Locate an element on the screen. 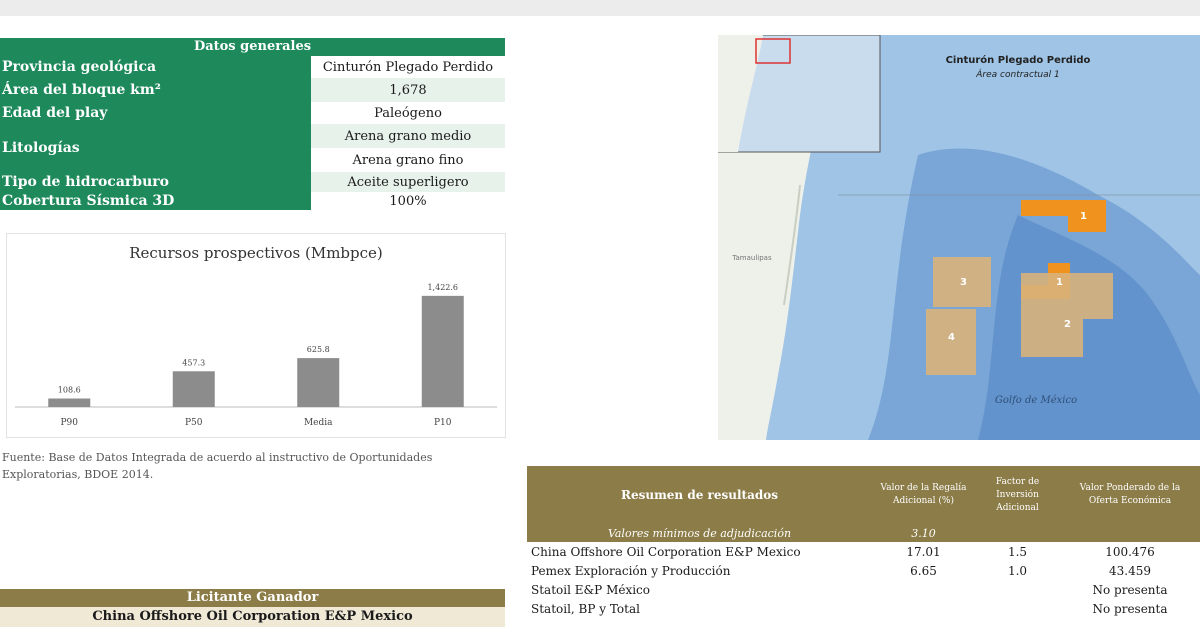 This screenshot has height=630, width=1200. row-label: Edad del play is located at coordinates (155, 113).